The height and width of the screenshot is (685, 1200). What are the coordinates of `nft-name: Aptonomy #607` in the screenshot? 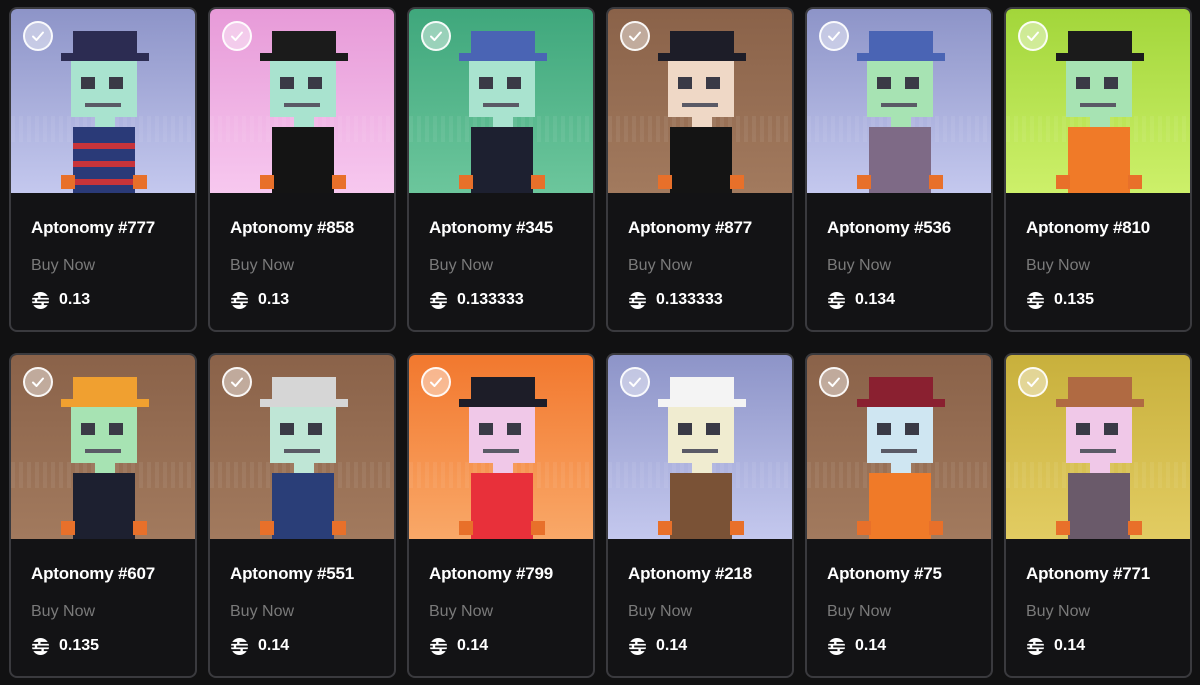 It's located at (113, 574).